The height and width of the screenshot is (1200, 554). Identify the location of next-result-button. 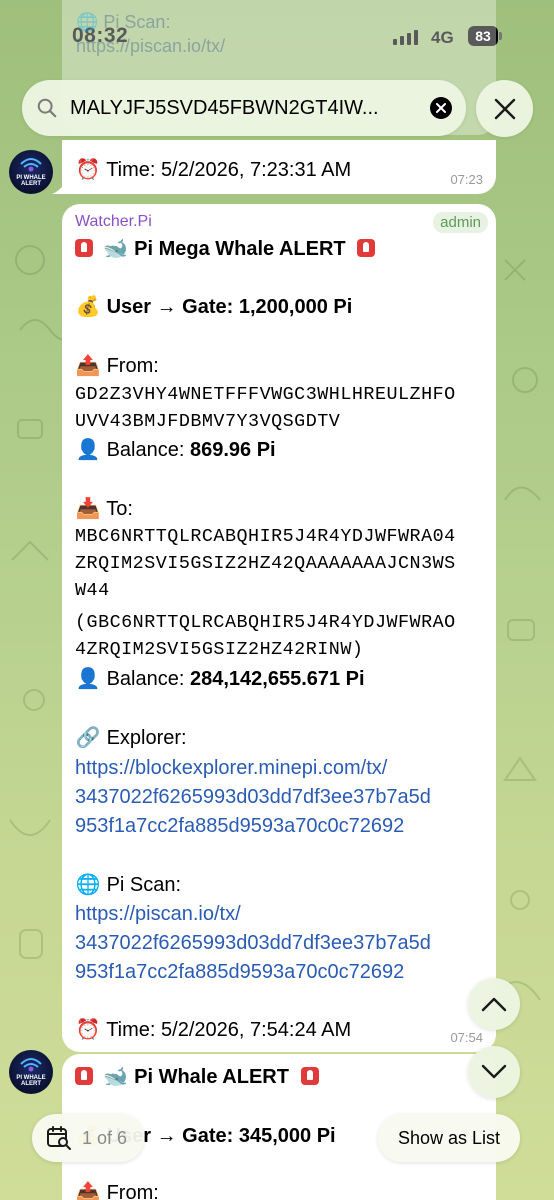
(494, 1072).